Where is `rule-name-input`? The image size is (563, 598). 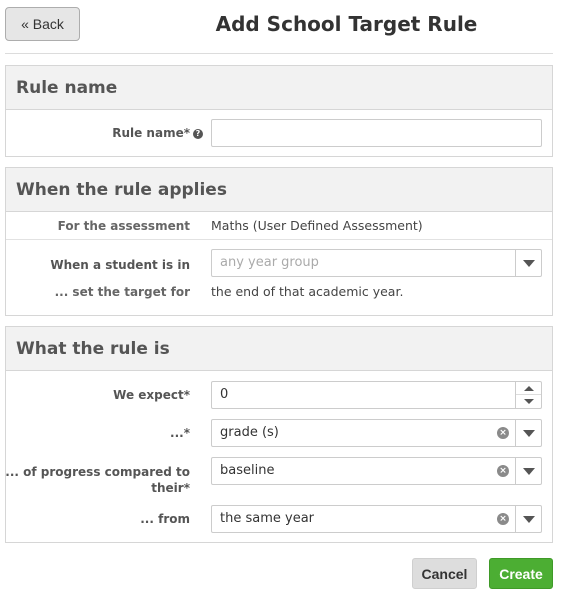 rule-name-input is located at coordinates (376, 133).